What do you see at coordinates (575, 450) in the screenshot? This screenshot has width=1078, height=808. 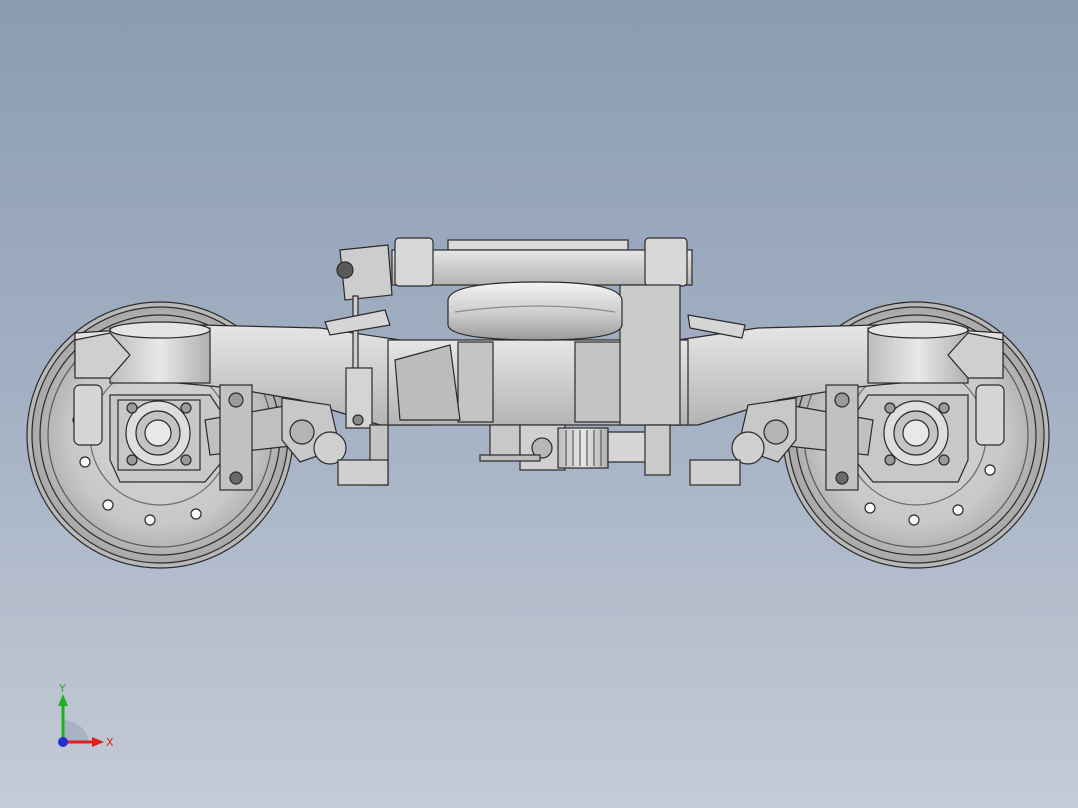 I see `traction-assembly` at bounding box center [575, 450].